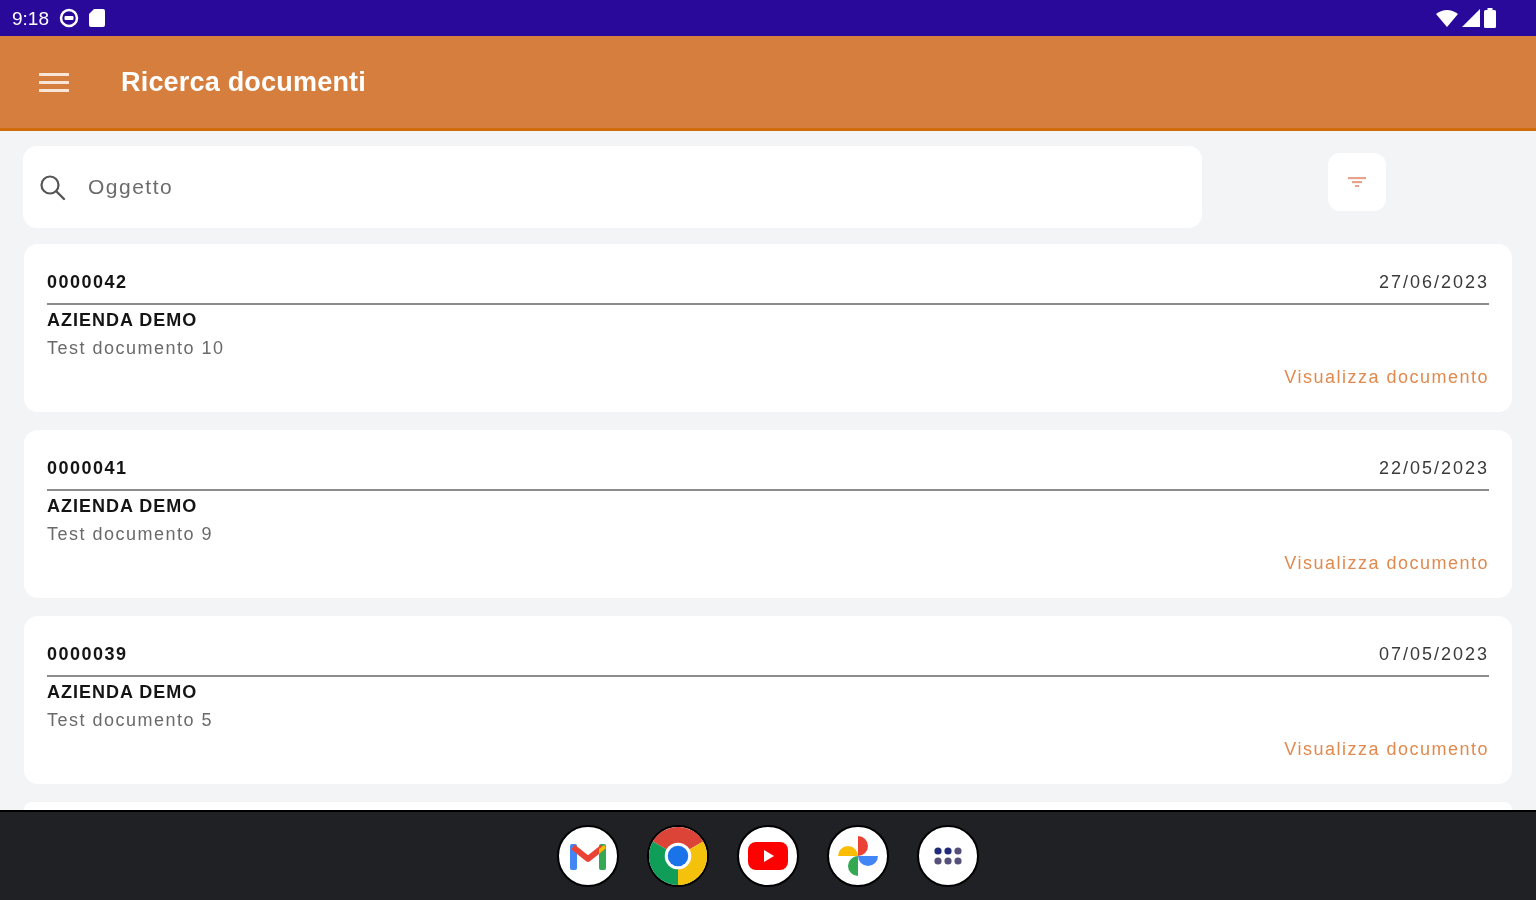 The width and height of the screenshot is (1536, 900). Describe the element at coordinates (30, 18) in the screenshot. I see `status-time: 9:18` at that location.